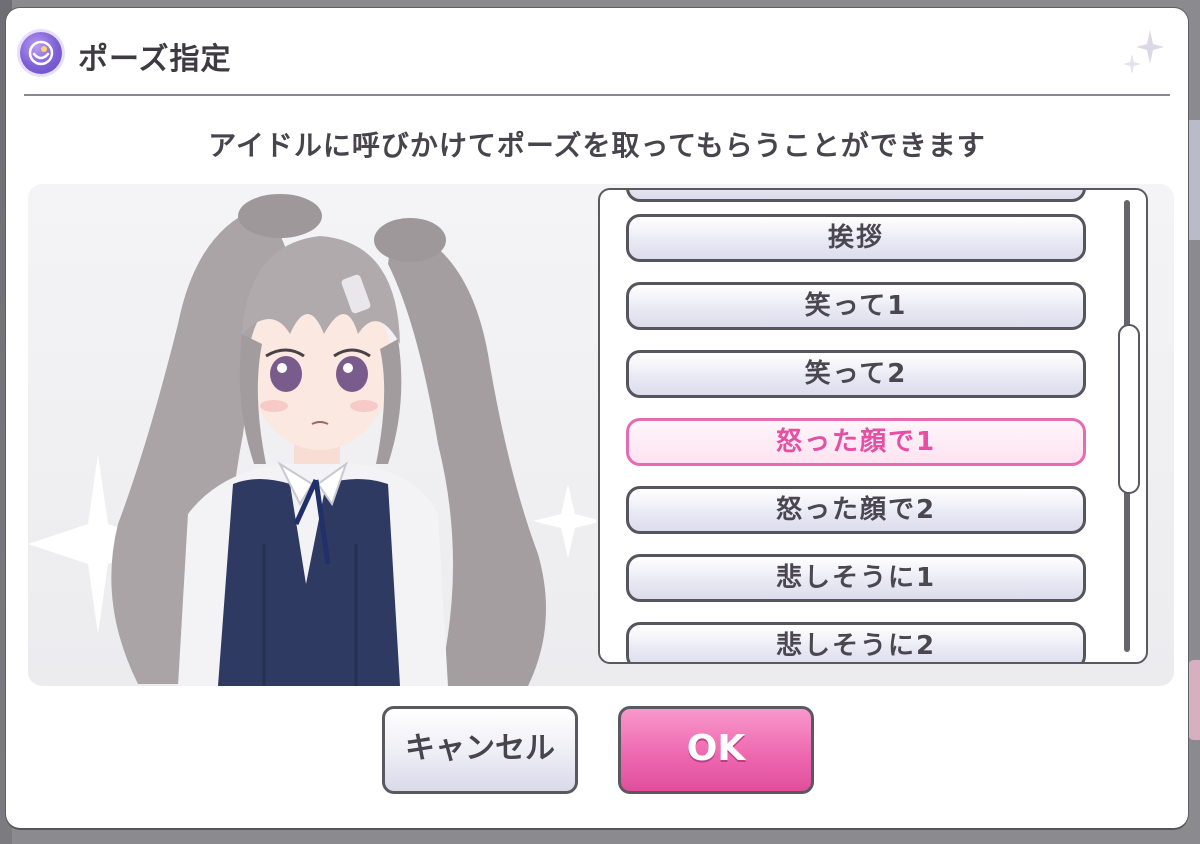  What do you see at coordinates (1194, 700) in the screenshot?
I see `background-app-edge-right-lower` at bounding box center [1194, 700].